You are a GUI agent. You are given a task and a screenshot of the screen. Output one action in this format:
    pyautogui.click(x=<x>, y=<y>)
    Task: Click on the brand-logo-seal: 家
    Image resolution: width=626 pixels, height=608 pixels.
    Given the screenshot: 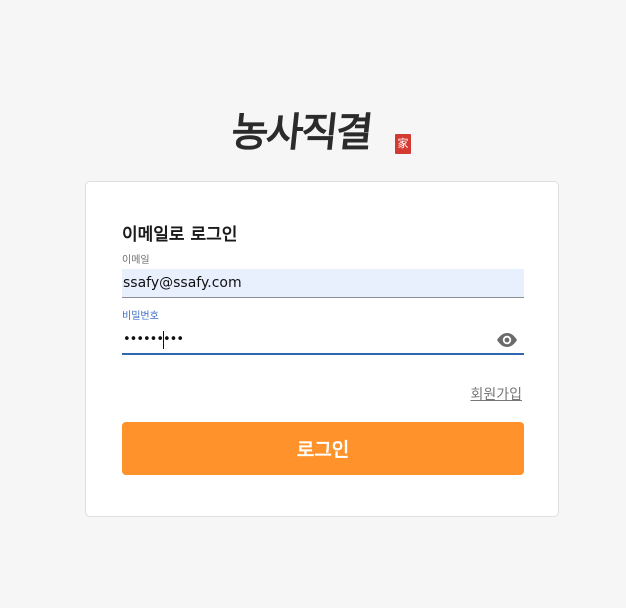 What is the action you would take?
    pyautogui.click(x=403, y=144)
    